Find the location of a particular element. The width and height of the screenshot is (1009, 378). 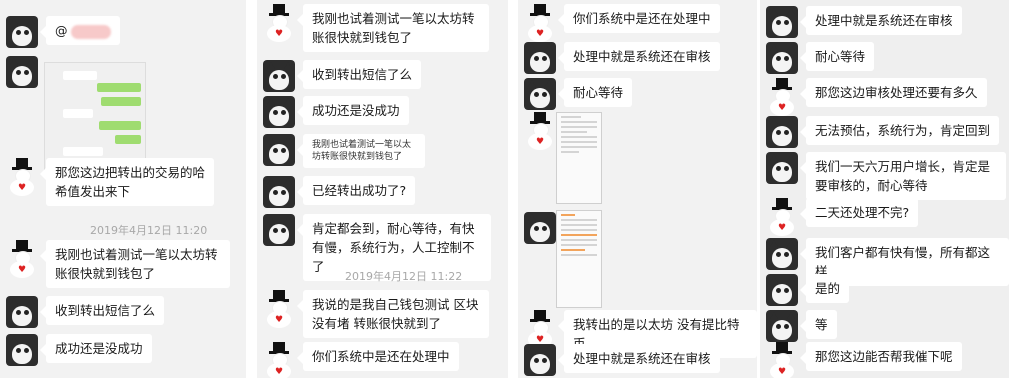

message-row: 是的 is located at coordinates (808, 290).